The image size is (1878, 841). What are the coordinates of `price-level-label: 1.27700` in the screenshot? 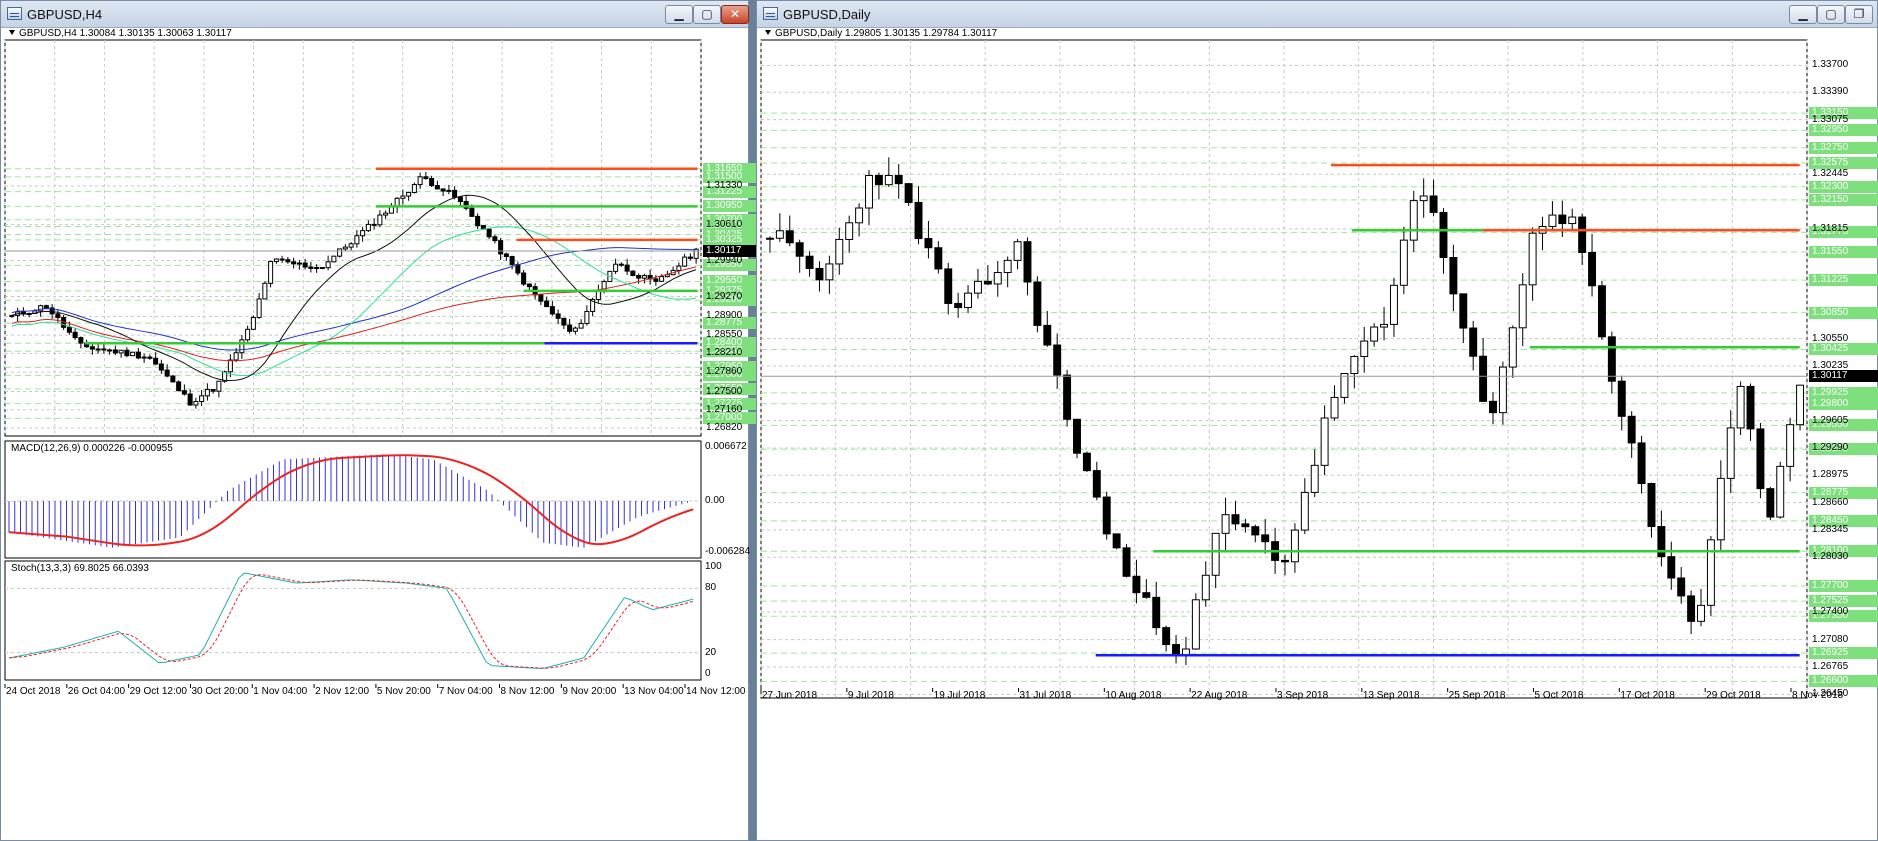 It's located at (1843, 585).